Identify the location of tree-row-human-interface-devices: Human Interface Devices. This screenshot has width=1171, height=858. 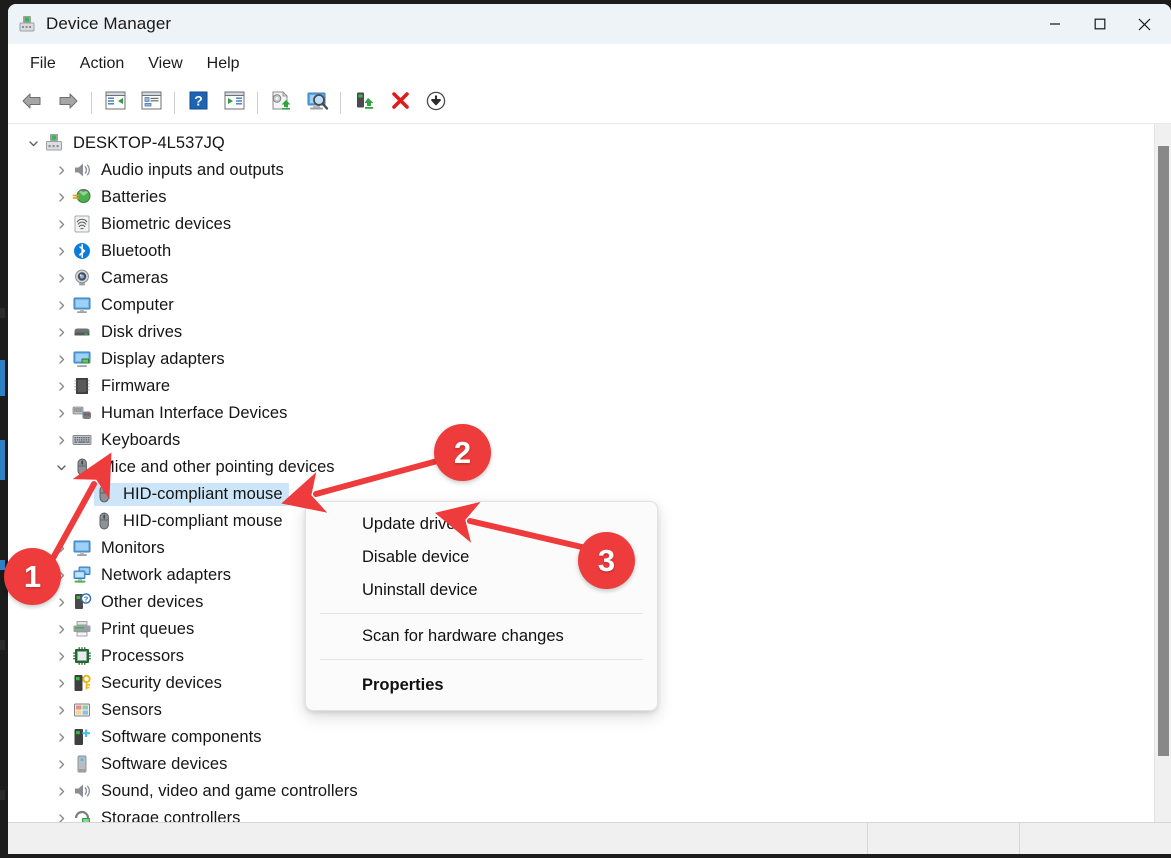
(573, 413).